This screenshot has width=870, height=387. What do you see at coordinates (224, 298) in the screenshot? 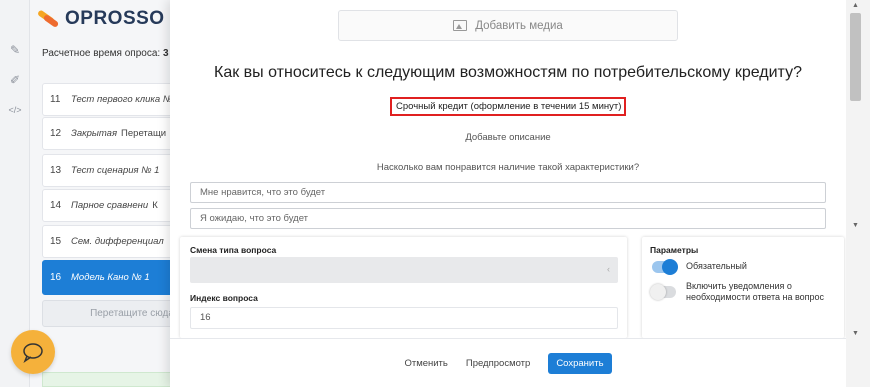
I see `index-label: Индекс вопроса` at bounding box center [224, 298].